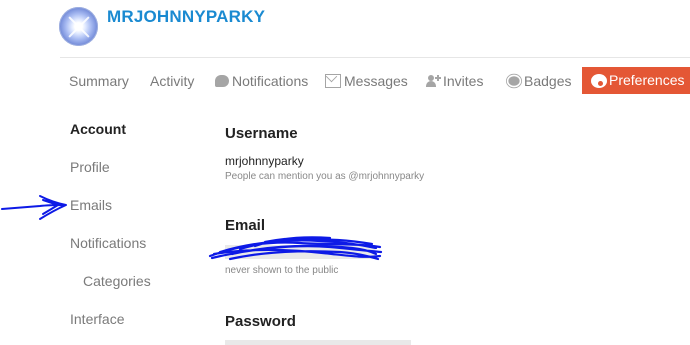 The image size is (690, 345). I want to click on tab-invites-label: Invites, so click(463, 81).